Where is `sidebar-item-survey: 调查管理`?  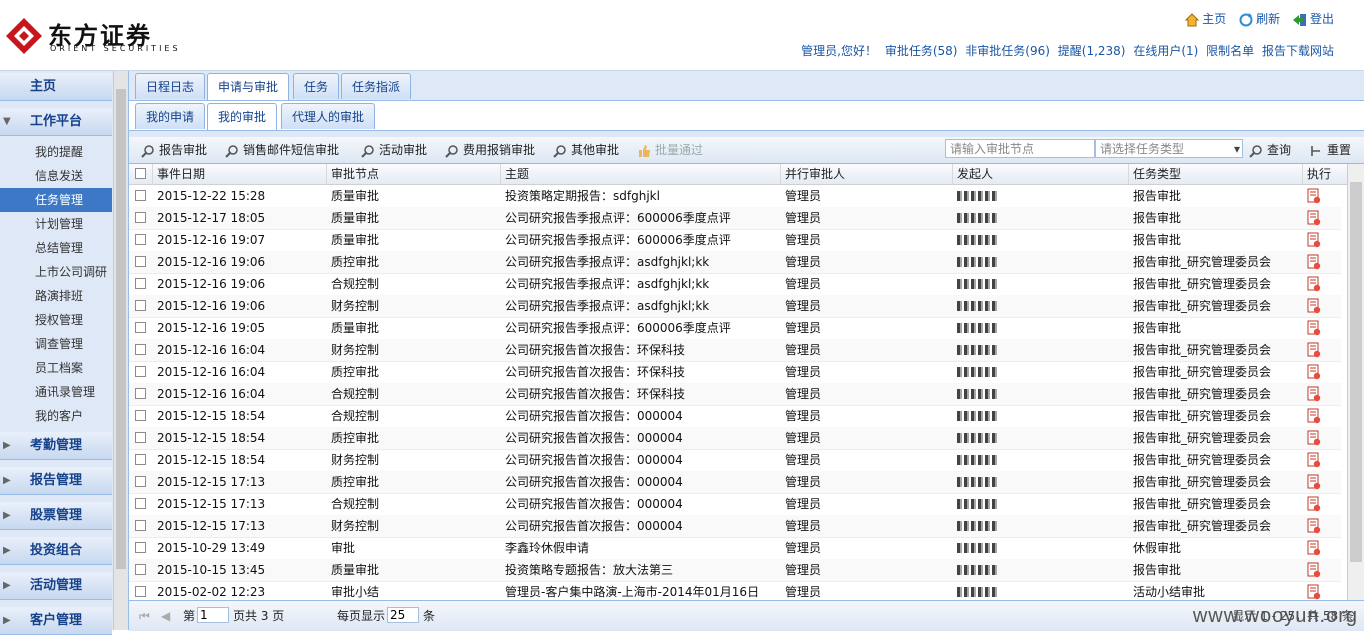
sidebar-item-survey: 调查管理 is located at coordinates (56, 344).